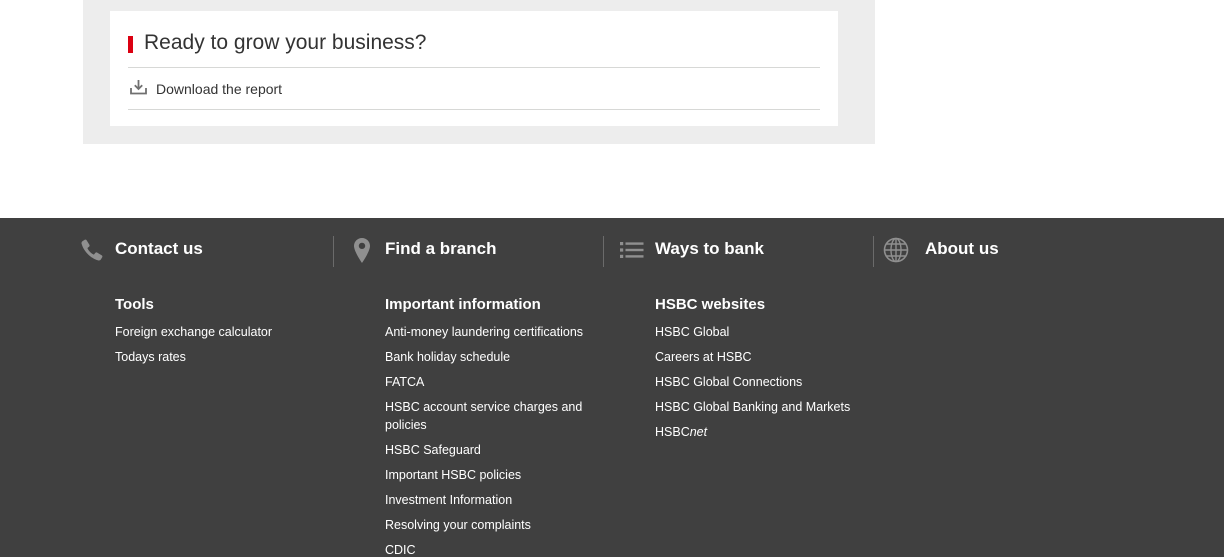  Describe the element at coordinates (463, 304) in the screenshot. I see `important-information-heading: Important information` at that location.